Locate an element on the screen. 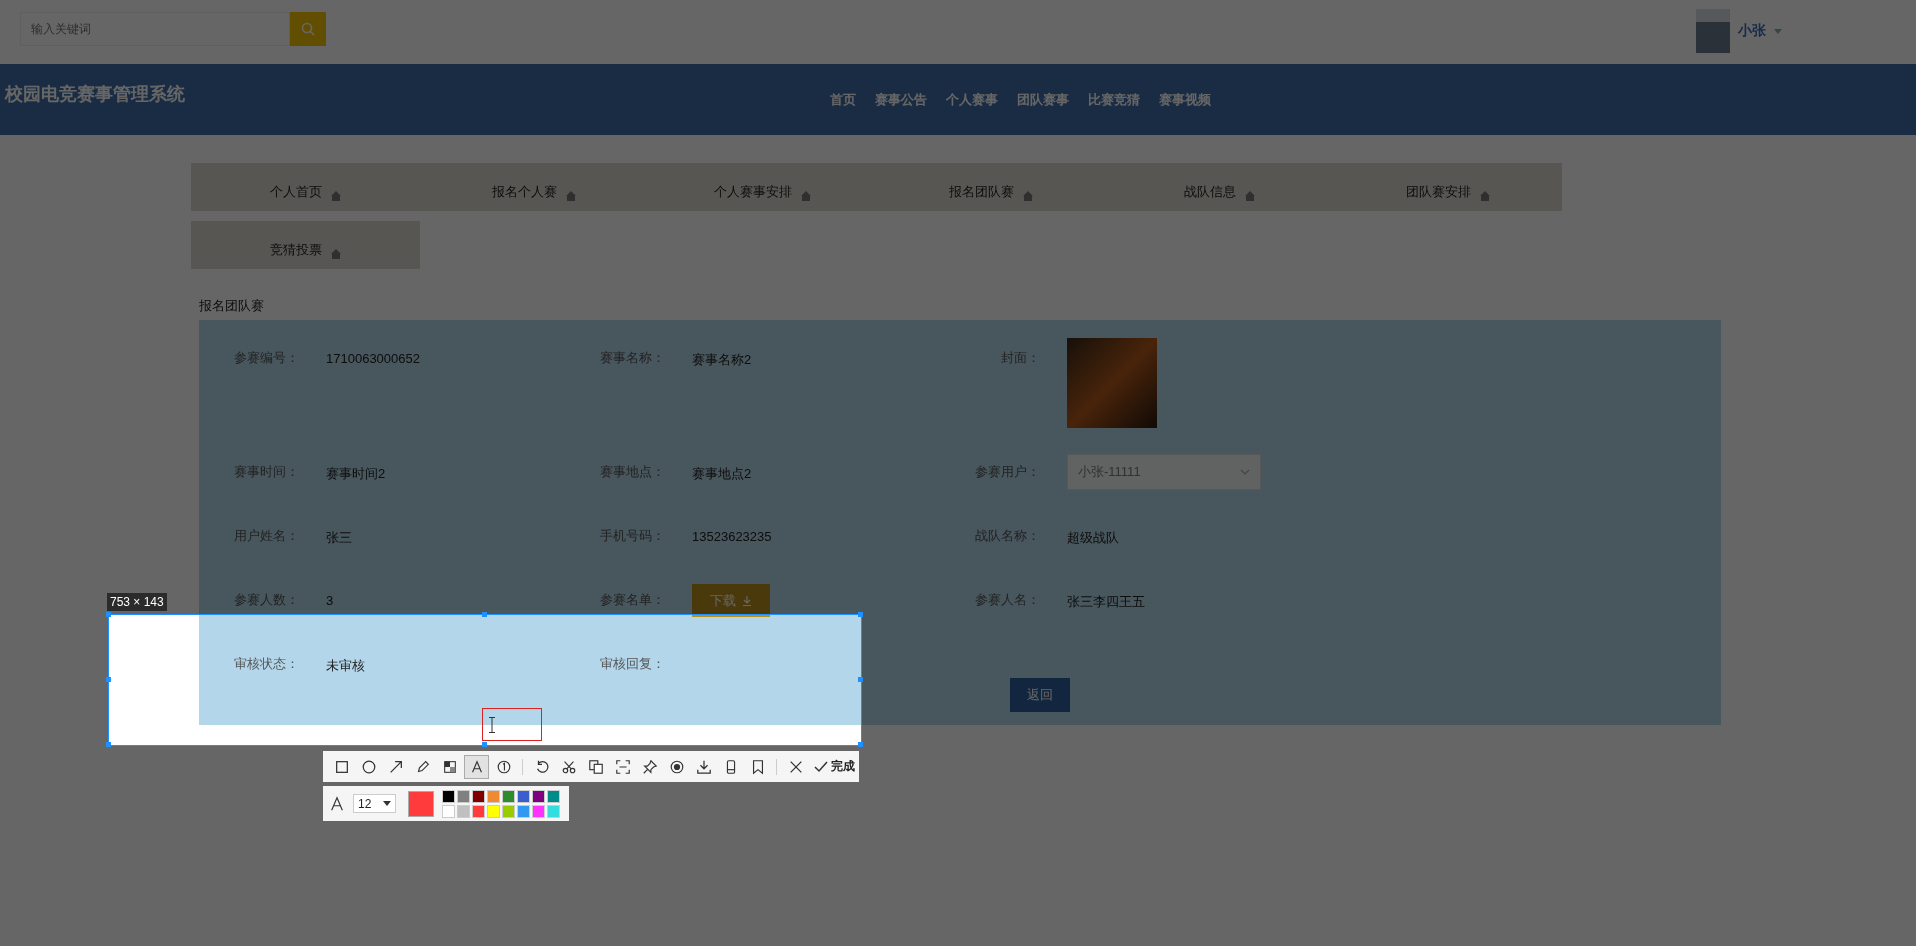 This screenshot has height=946, width=1916. field-value: 赛事时间2 is located at coordinates (356, 474).